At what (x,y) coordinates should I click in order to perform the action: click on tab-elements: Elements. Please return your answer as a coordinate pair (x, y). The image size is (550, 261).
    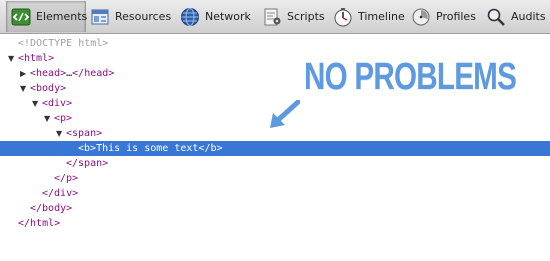
    Looking at the image, I should click on (47, 16).